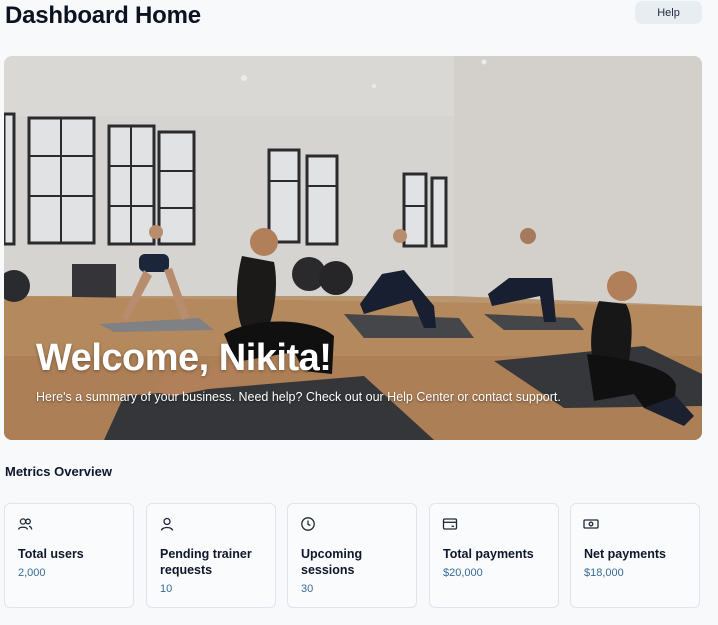 Image resolution: width=718 pixels, height=625 pixels. What do you see at coordinates (668, 12) in the screenshot?
I see `help-button: Help` at bounding box center [668, 12].